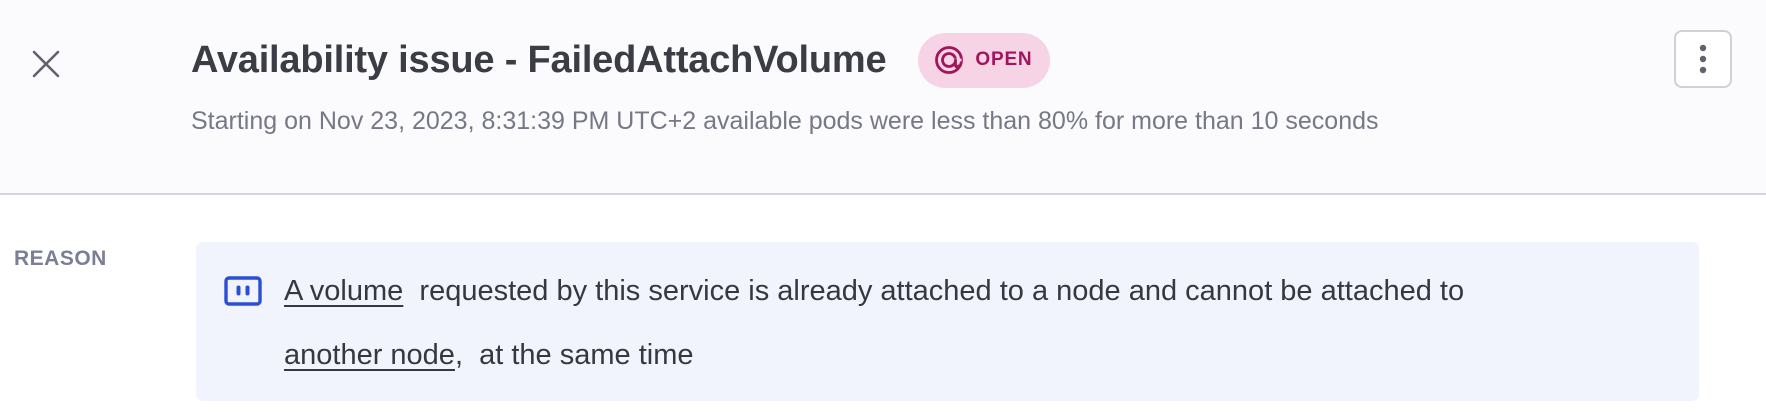  I want to click on volume-link: A volume, so click(343, 291).